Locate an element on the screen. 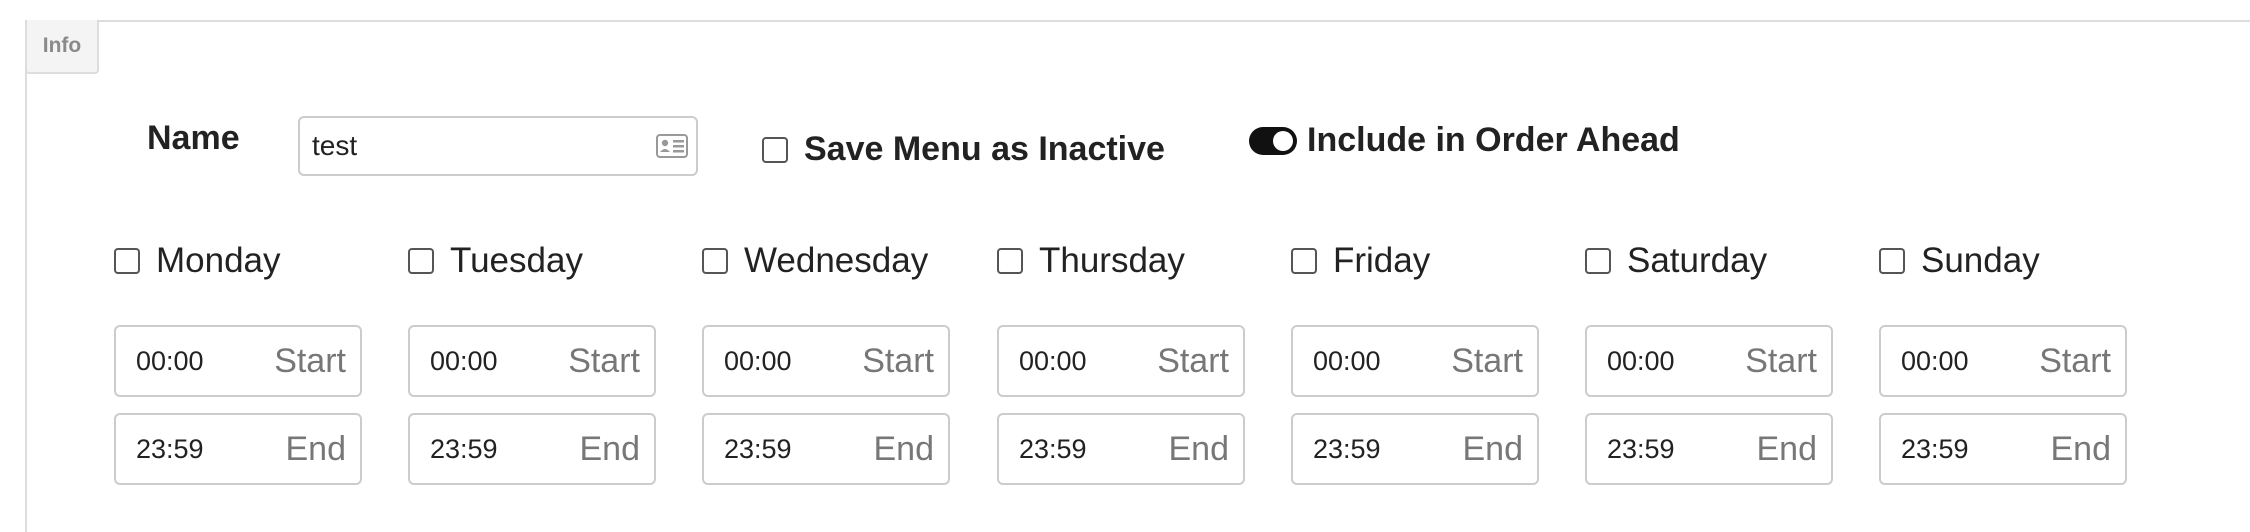  name-field is located at coordinates (498, 146).